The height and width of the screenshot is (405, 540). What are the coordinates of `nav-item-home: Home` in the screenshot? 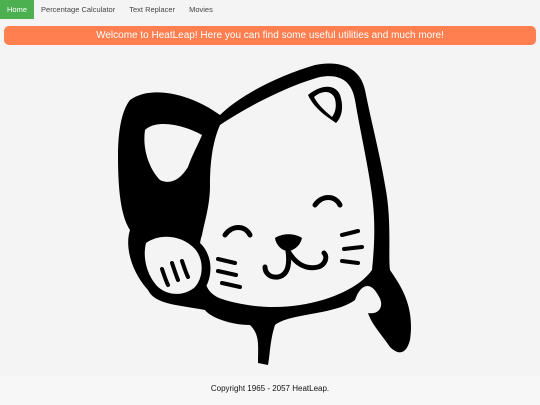 It's located at (17, 9).